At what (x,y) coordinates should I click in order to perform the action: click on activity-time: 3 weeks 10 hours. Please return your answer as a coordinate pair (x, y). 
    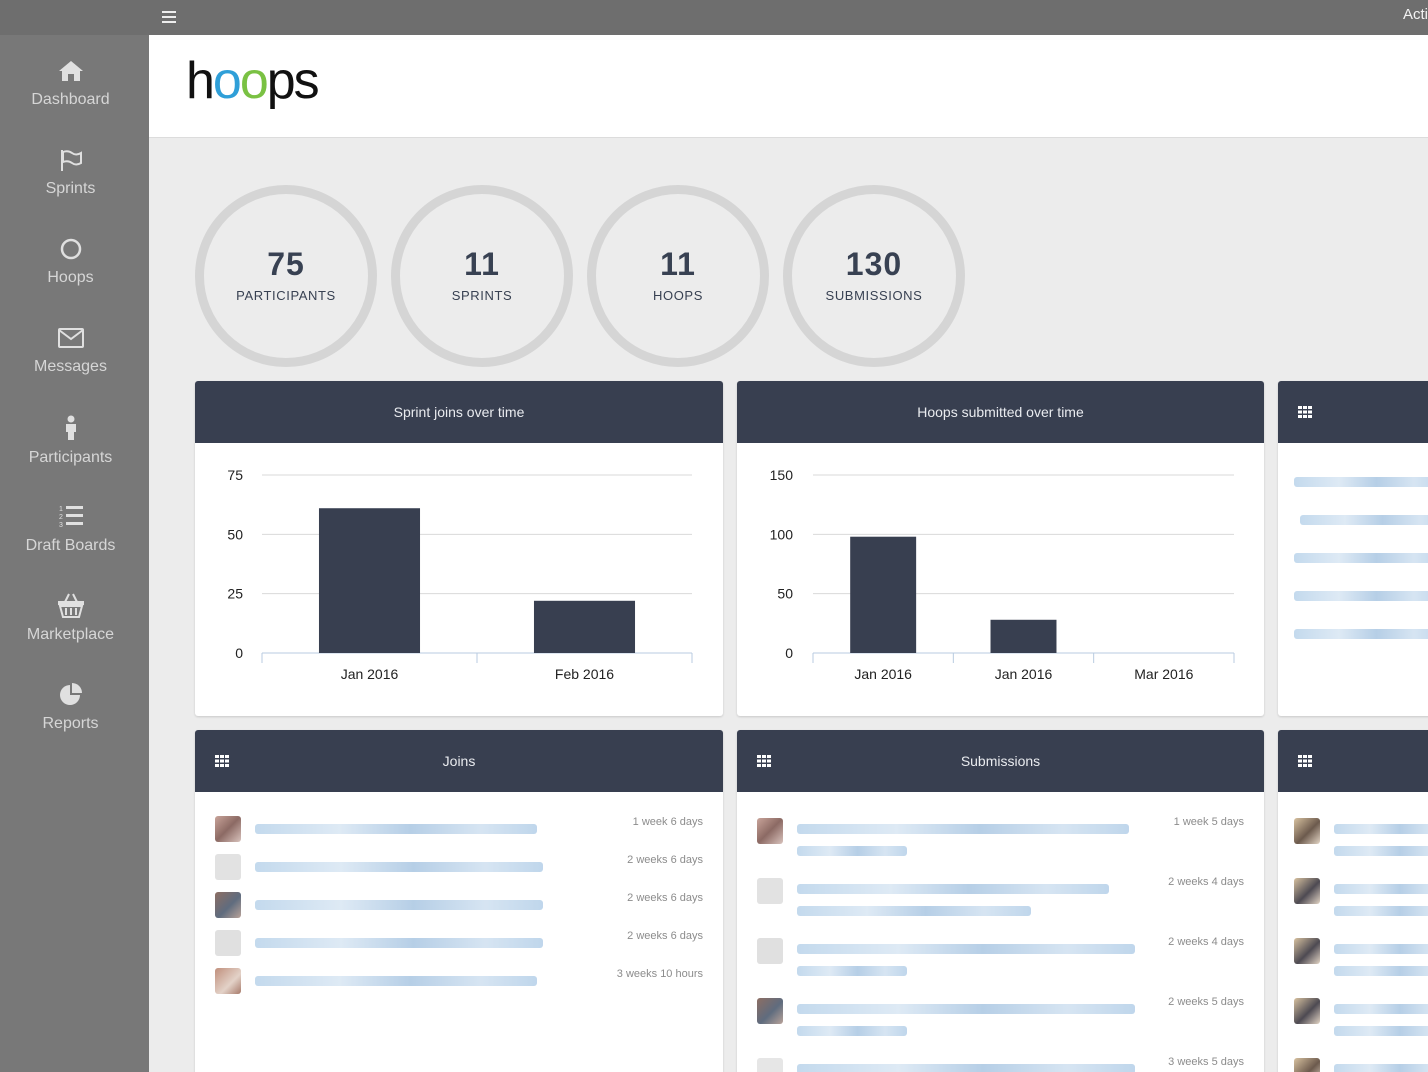
    Looking at the image, I should click on (659, 974).